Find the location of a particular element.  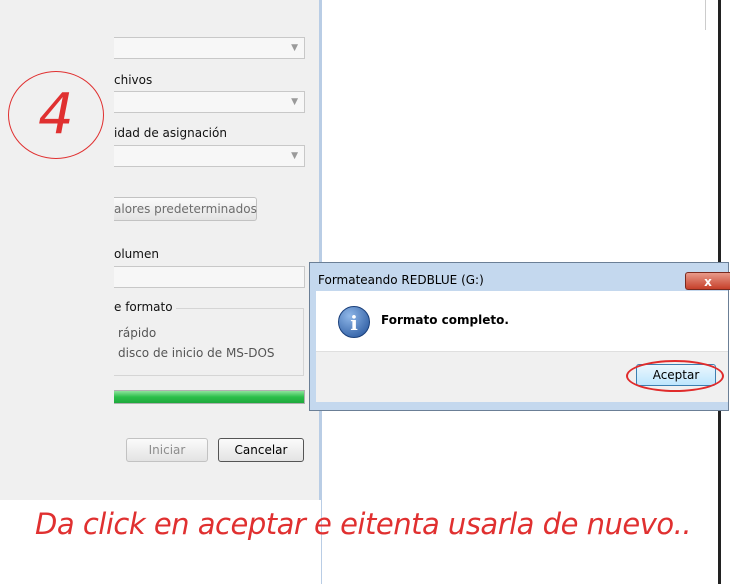

allocation-unit-label: idad de asignación is located at coordinates (170, 133).